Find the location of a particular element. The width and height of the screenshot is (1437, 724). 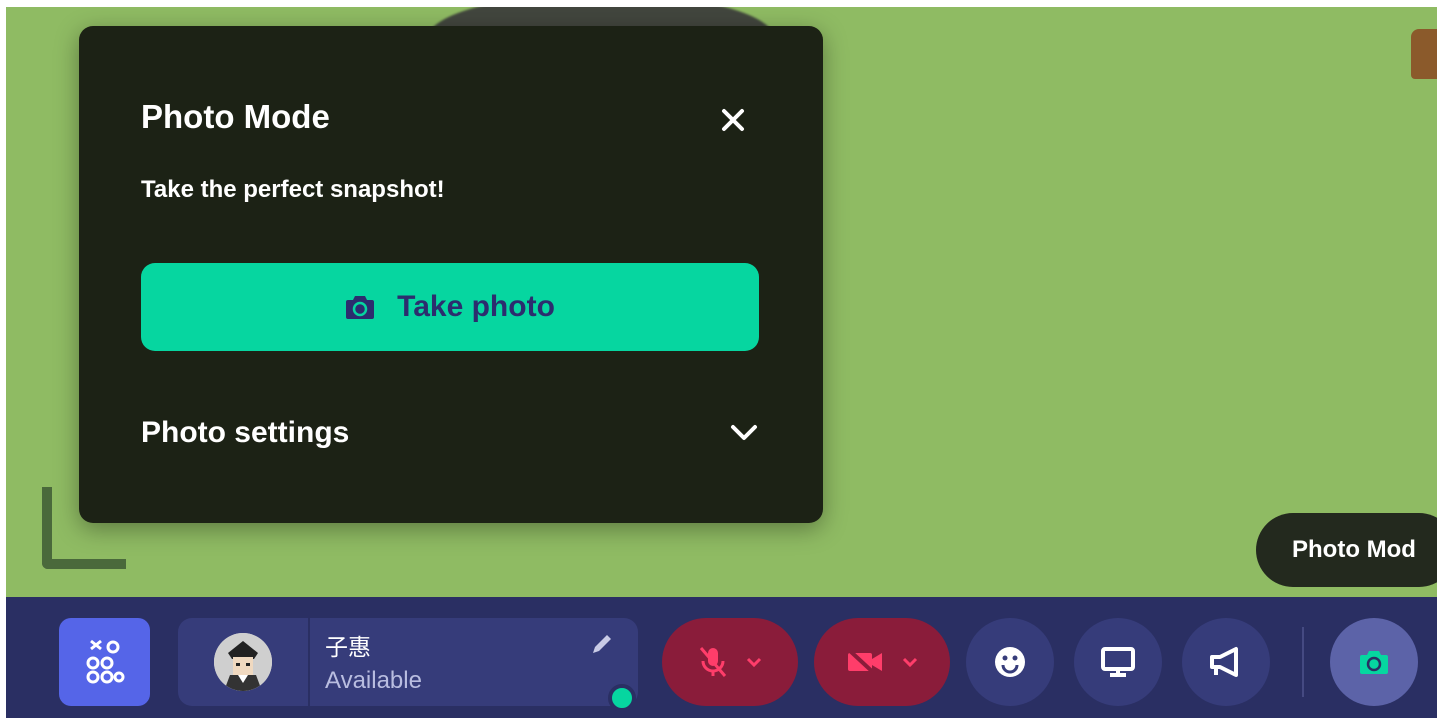

panel-subtitle: Take the perfect snapshot! is located at coordinates (293, 189).